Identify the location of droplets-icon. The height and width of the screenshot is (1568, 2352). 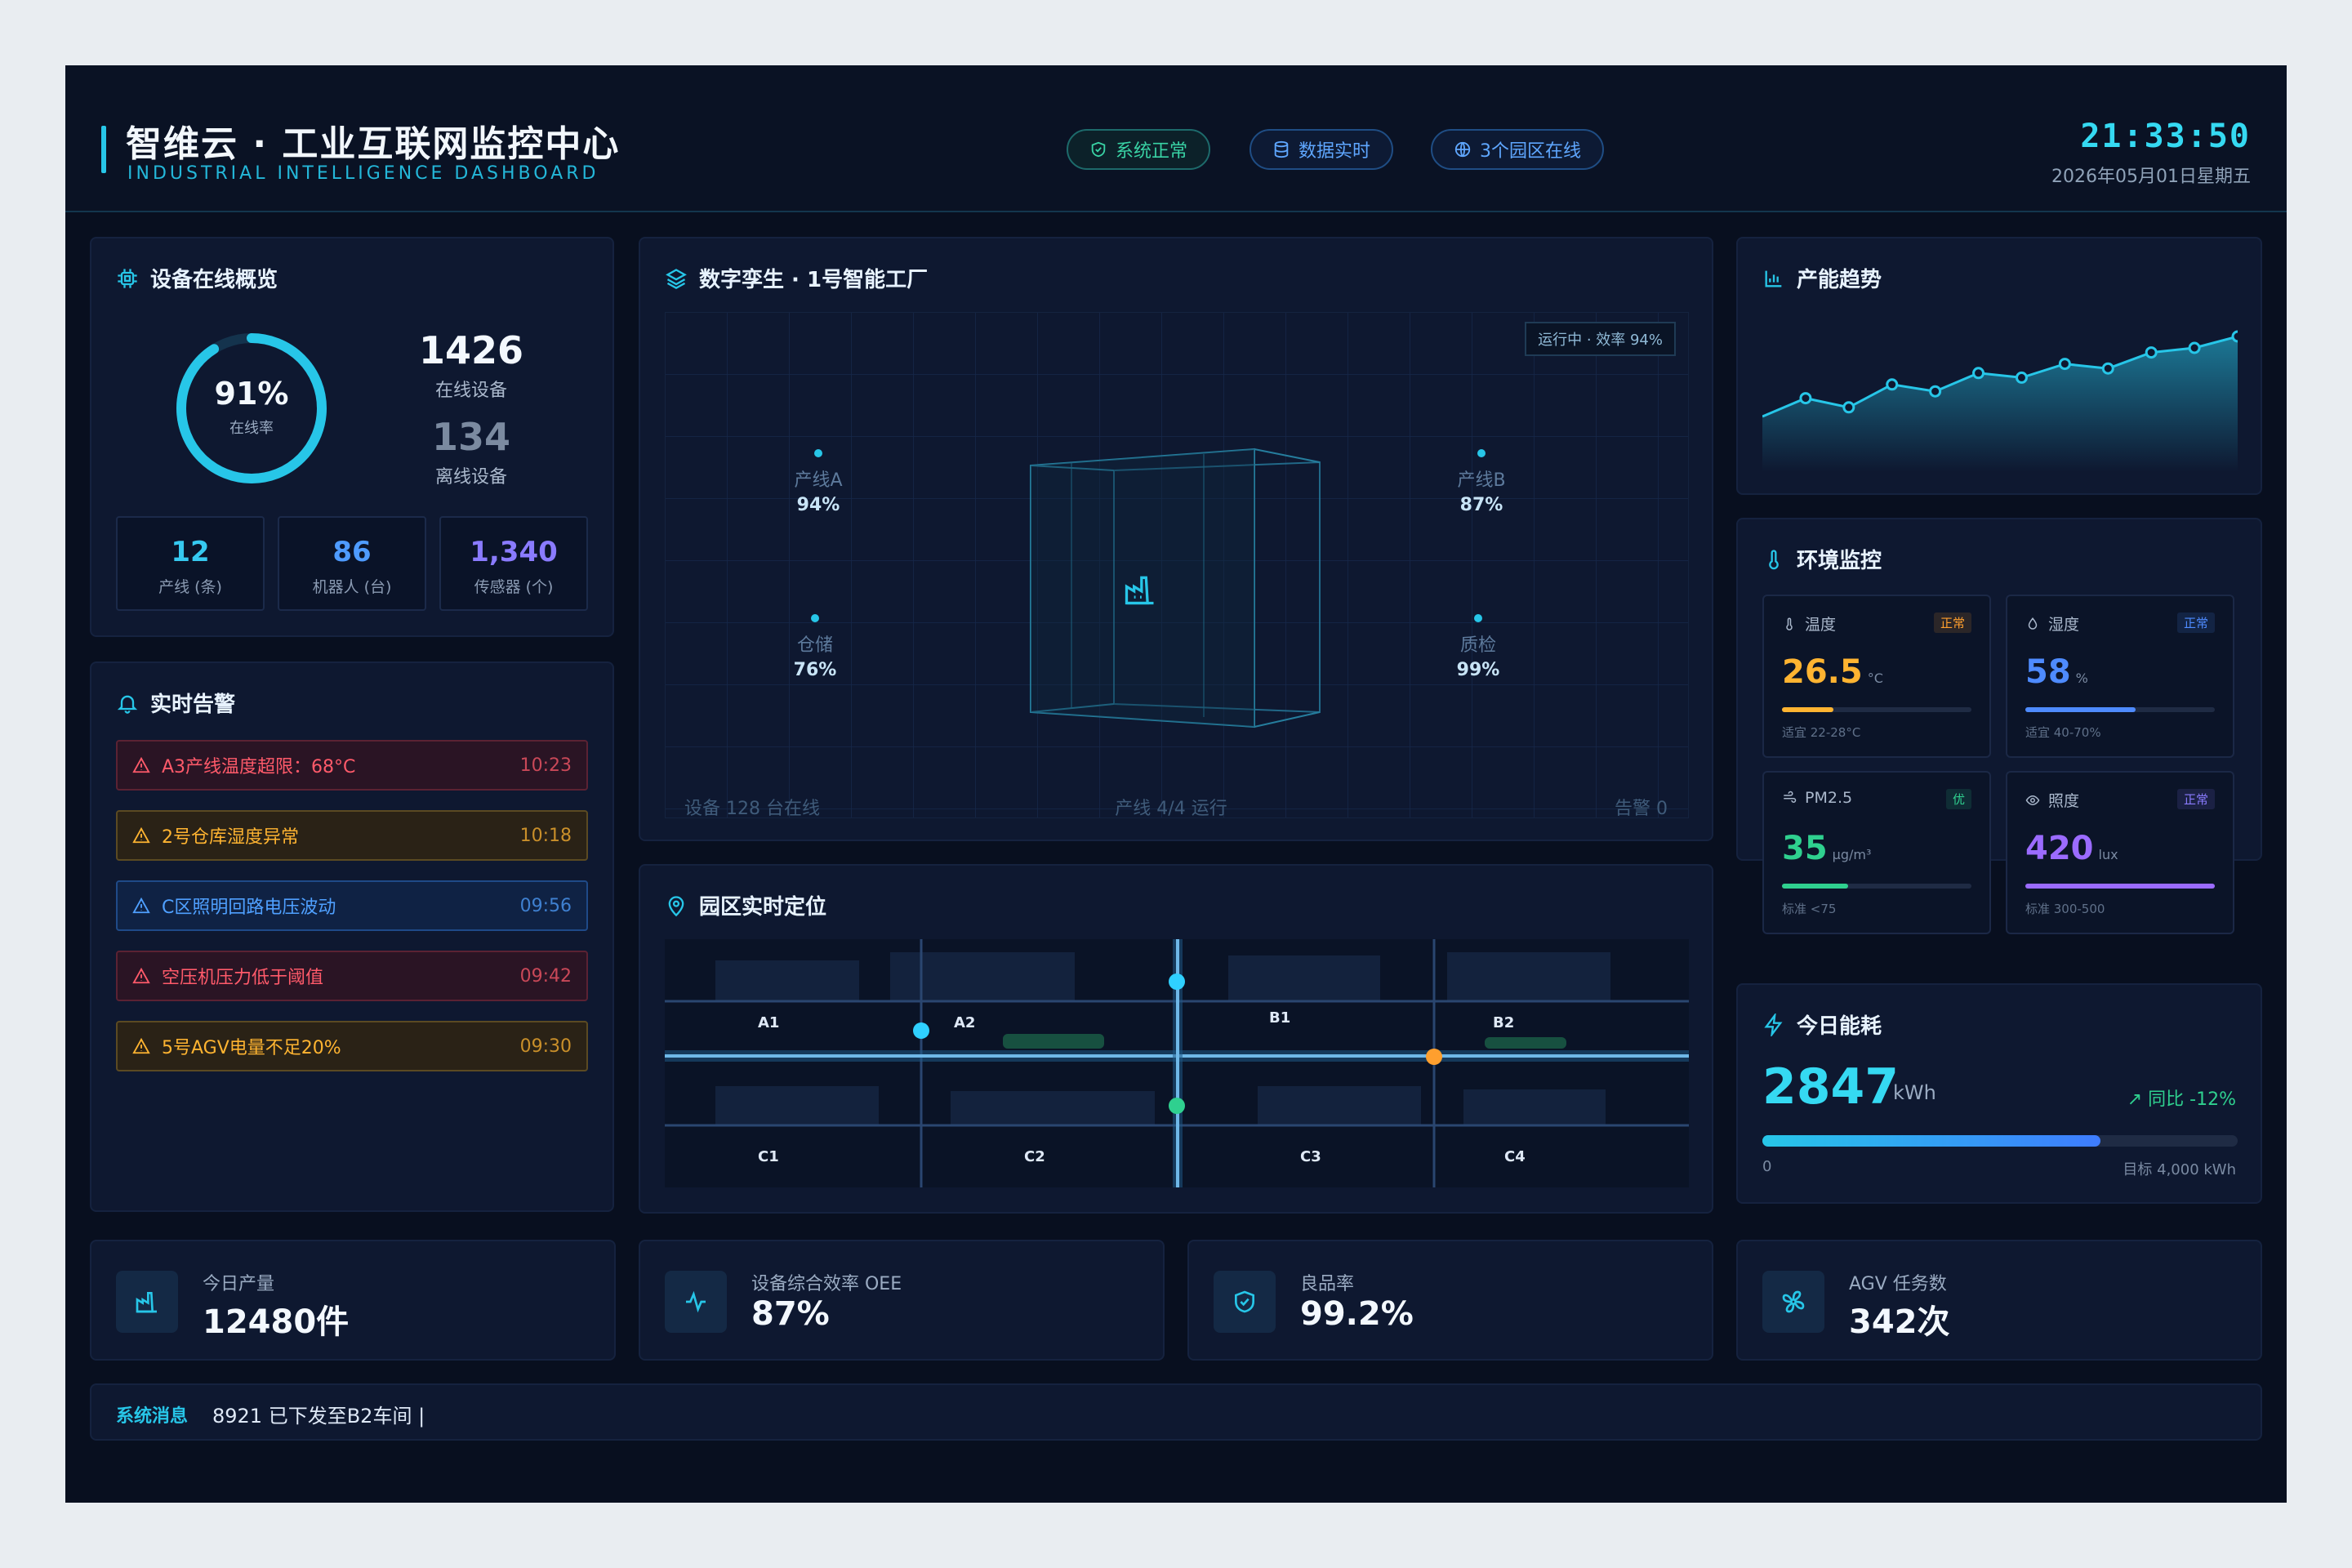
(2033, 623).